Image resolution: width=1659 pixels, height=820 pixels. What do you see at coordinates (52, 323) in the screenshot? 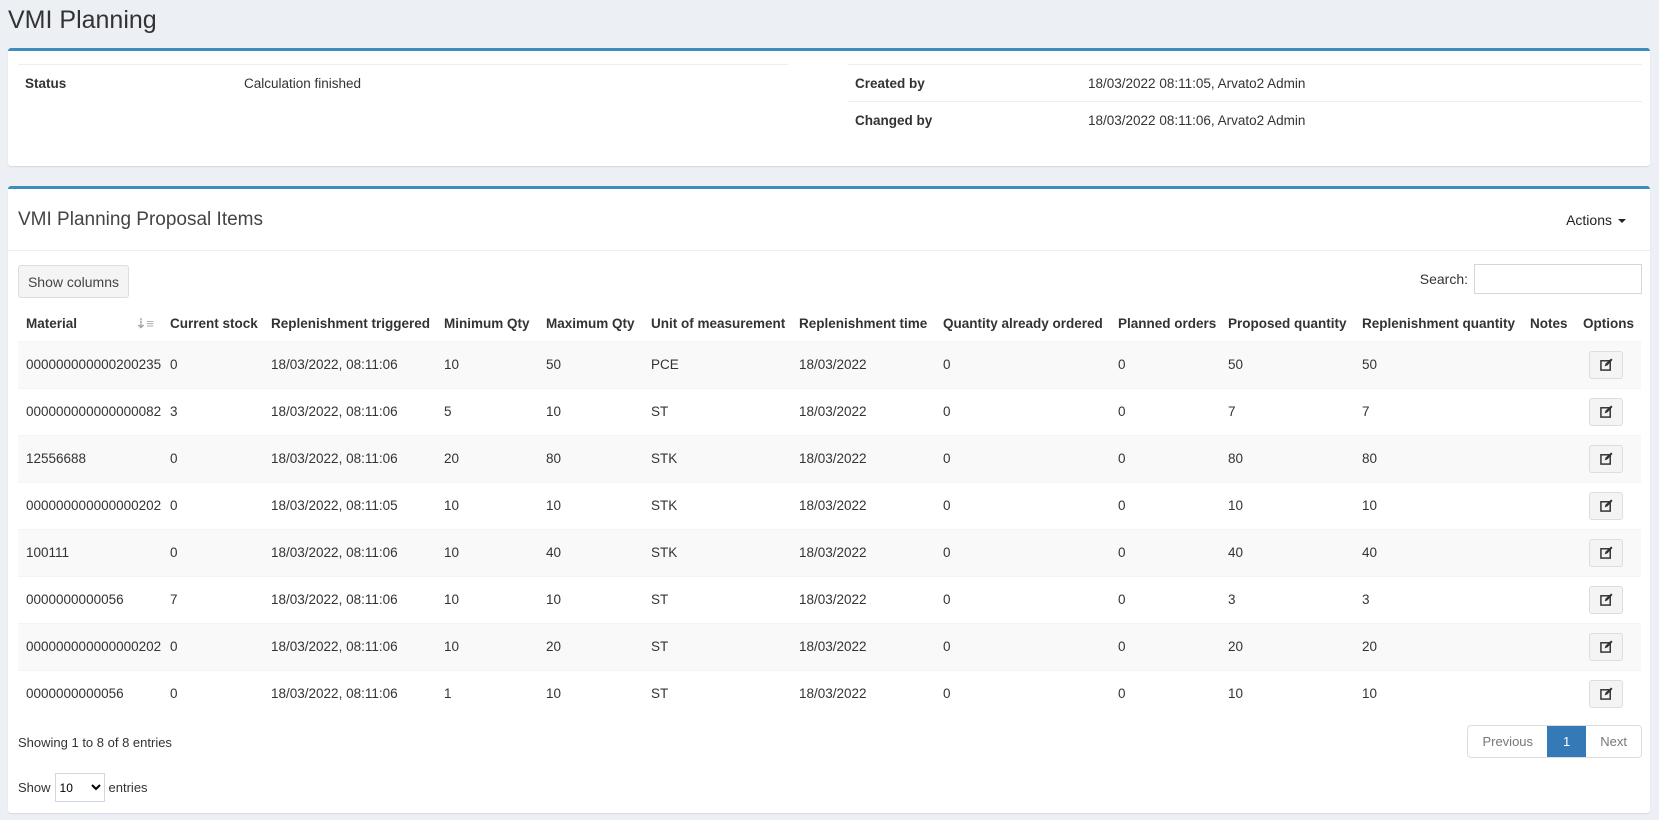
I see `column-header-label: Material` at bounding box center [52, 323].